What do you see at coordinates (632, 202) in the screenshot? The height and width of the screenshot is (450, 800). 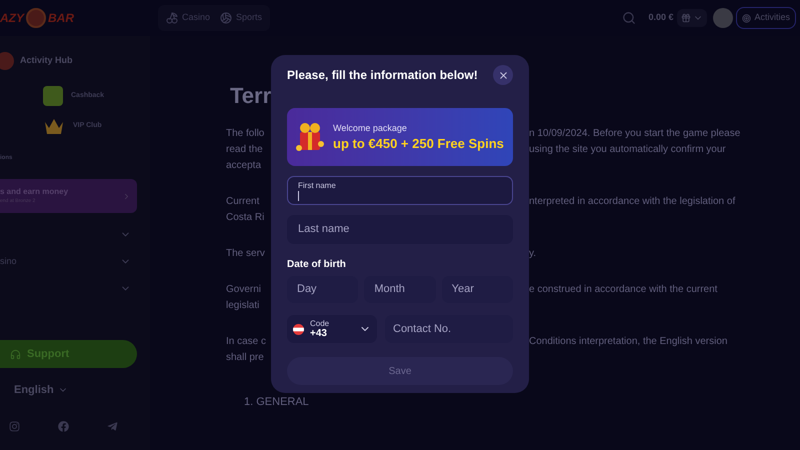 I see `terms-text: nterpreted in accordance with the legislation of` at bounding box center [632, 202].